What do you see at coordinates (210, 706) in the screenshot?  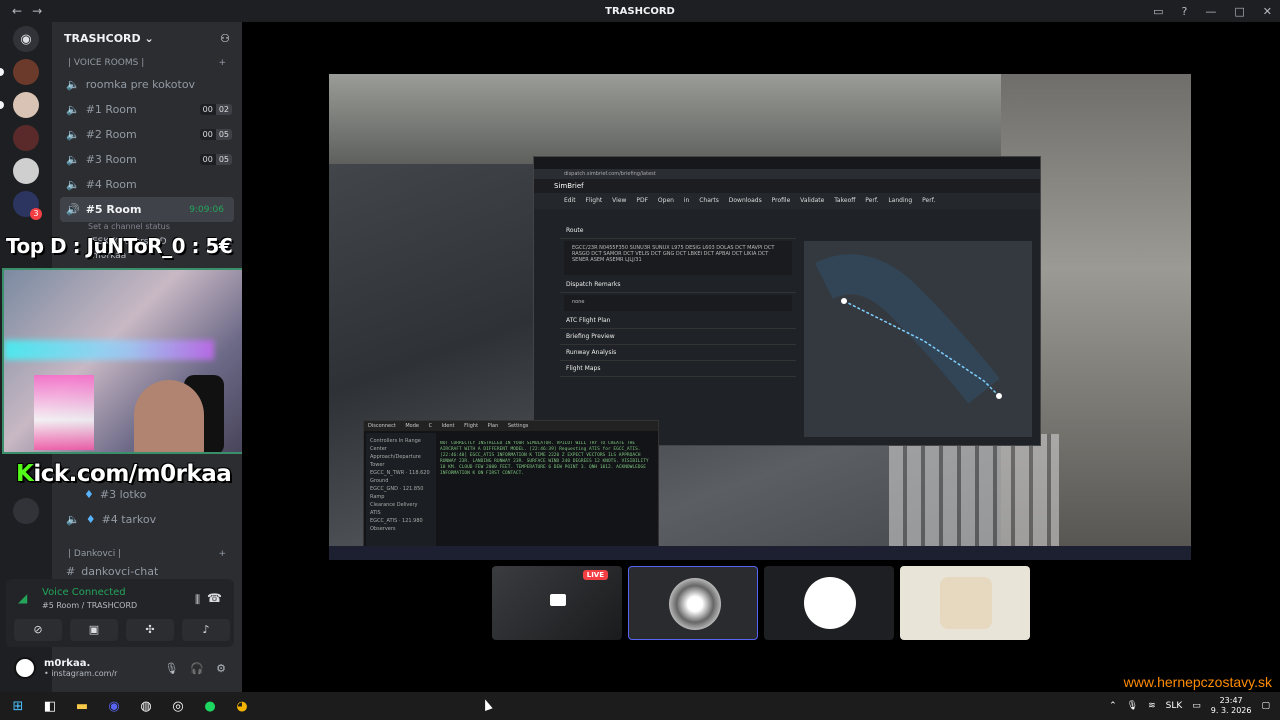 I see `spotify-icon: ●` at bounding box center [210, 706].